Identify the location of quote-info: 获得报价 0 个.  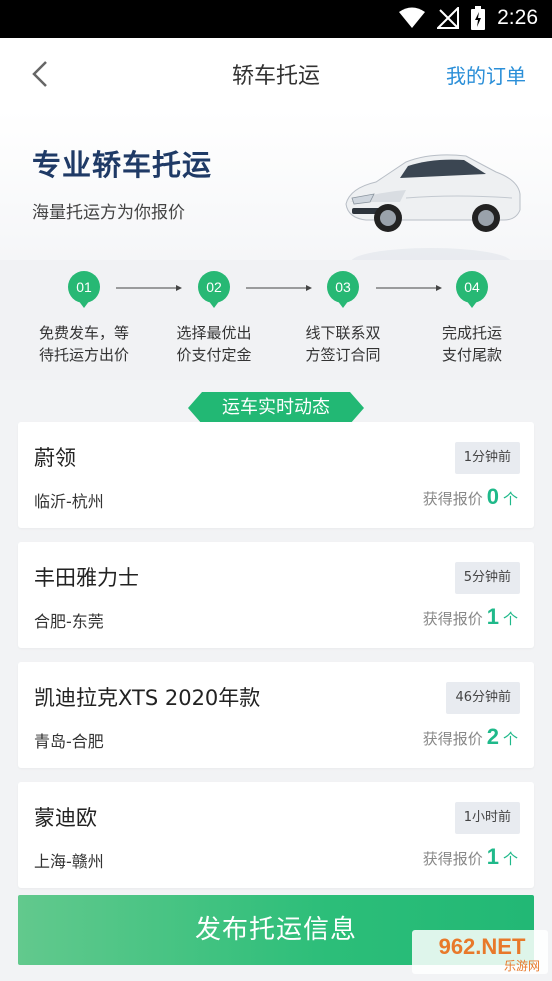
(470, 497).